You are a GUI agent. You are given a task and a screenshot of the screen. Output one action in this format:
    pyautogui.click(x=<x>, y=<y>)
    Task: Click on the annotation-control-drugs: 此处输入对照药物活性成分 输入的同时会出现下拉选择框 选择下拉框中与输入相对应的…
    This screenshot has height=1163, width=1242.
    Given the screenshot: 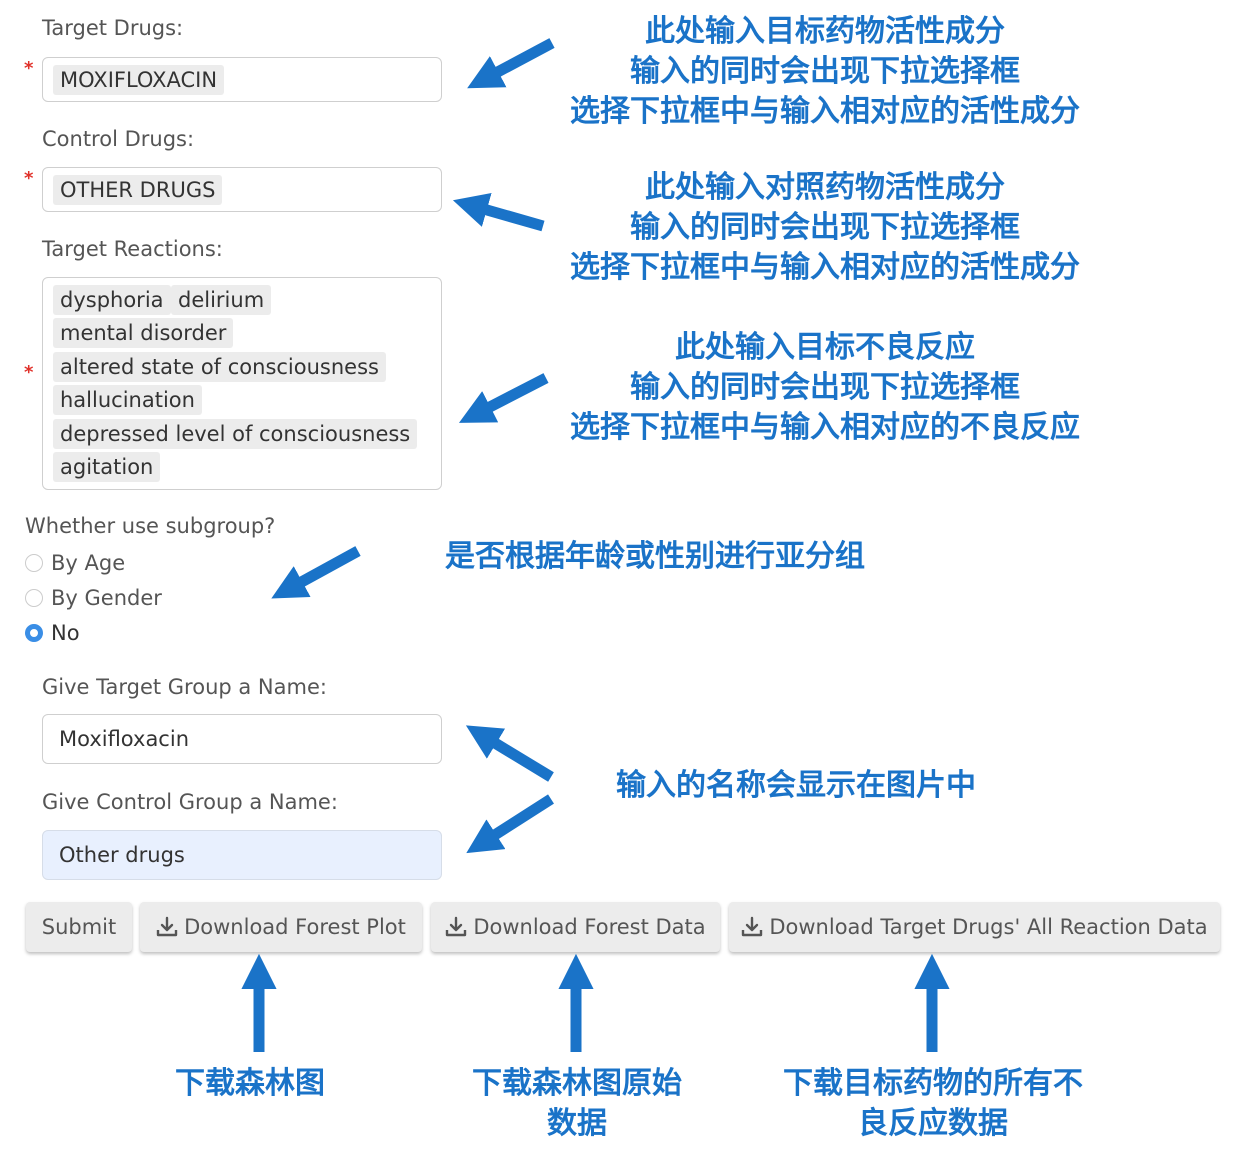 What is the action you would take?
    pyautogui.click(x=825, y=228)
    